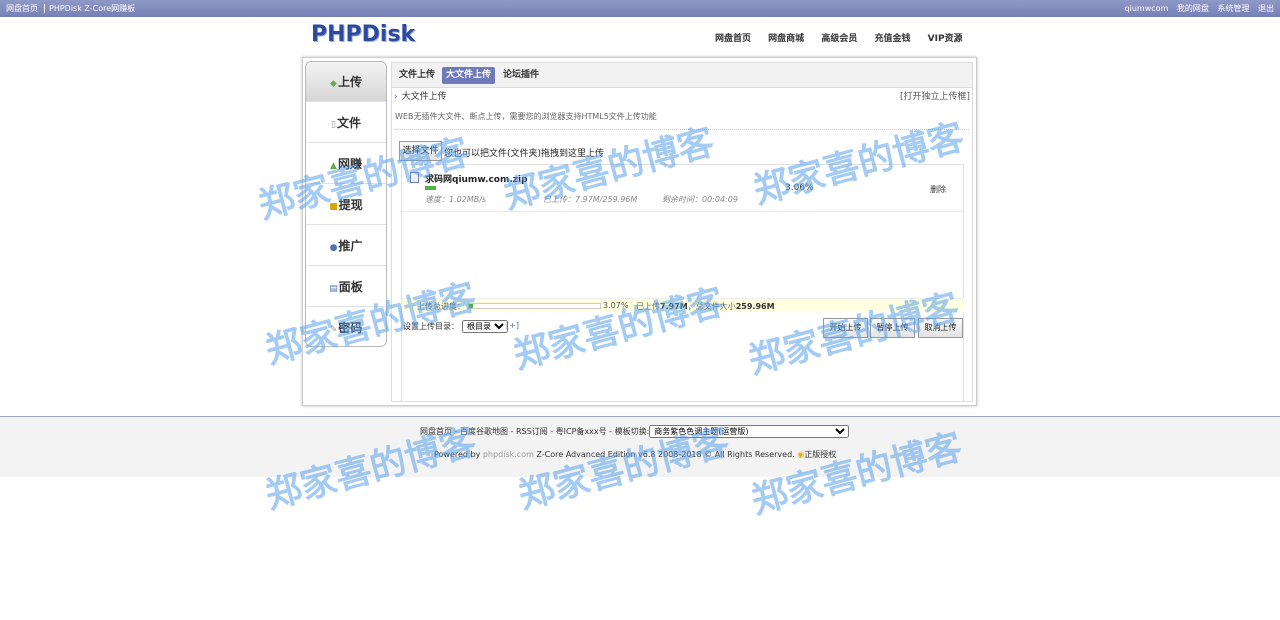  I want to click on top-link-user: qiumwcom, so click(1147, 8).